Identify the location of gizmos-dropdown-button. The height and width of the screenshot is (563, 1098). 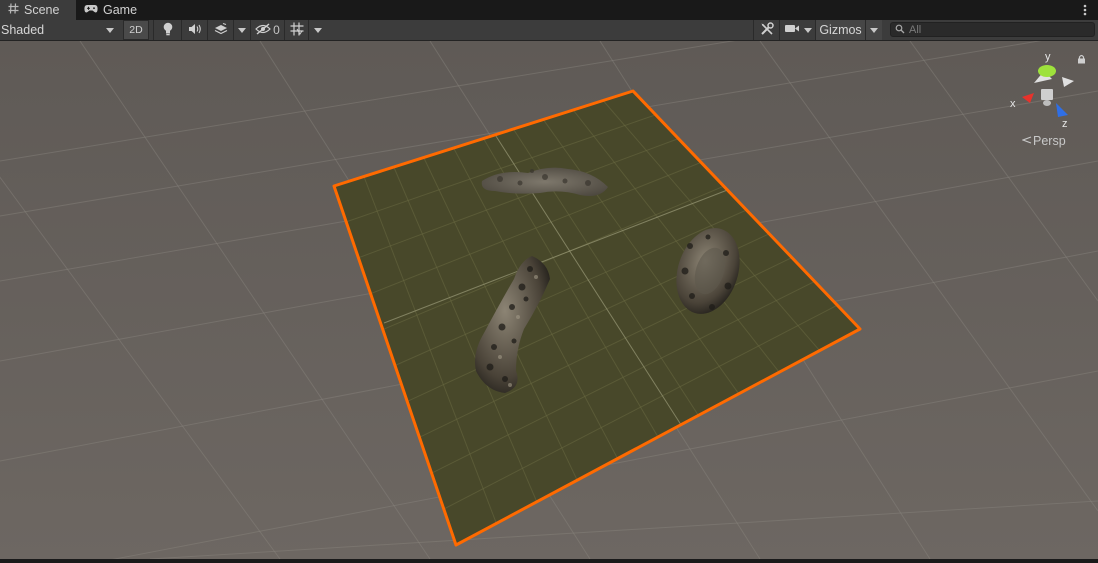
(873, 30).